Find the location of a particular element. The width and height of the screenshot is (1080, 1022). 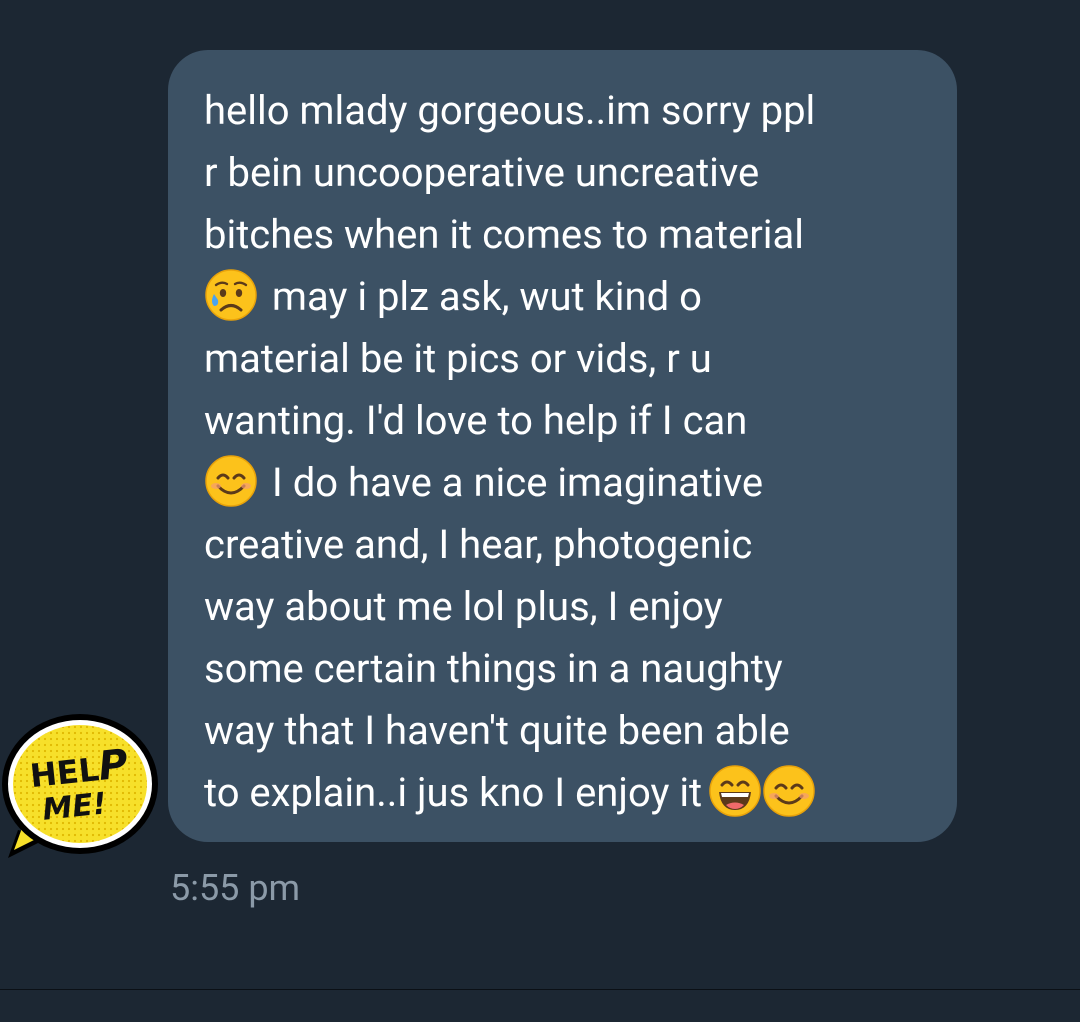

message-line: way about me lol plus, I enjoy is located at coordinates (565, 607).